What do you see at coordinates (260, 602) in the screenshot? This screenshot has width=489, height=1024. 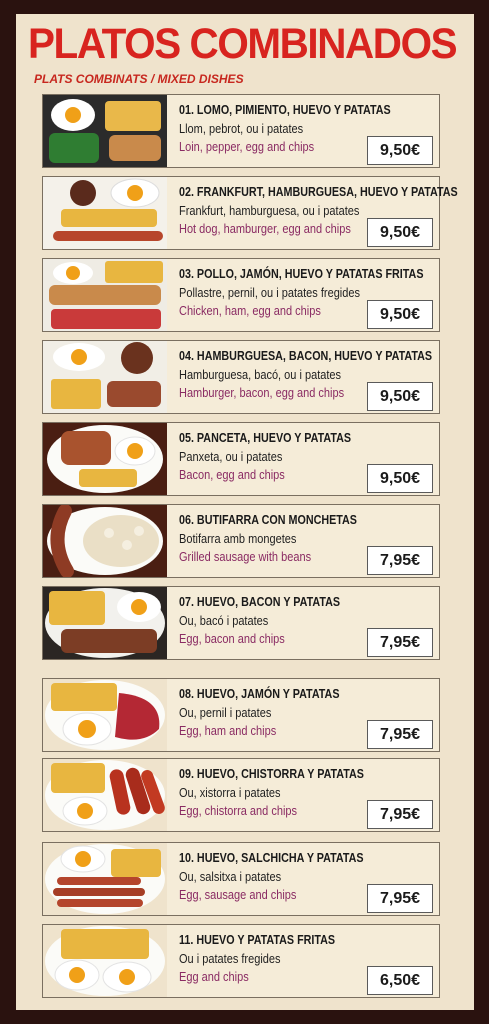 I see `dish-name: 07. HUEVO, BACON Y PATATAS` at bounding box center [260, 602].